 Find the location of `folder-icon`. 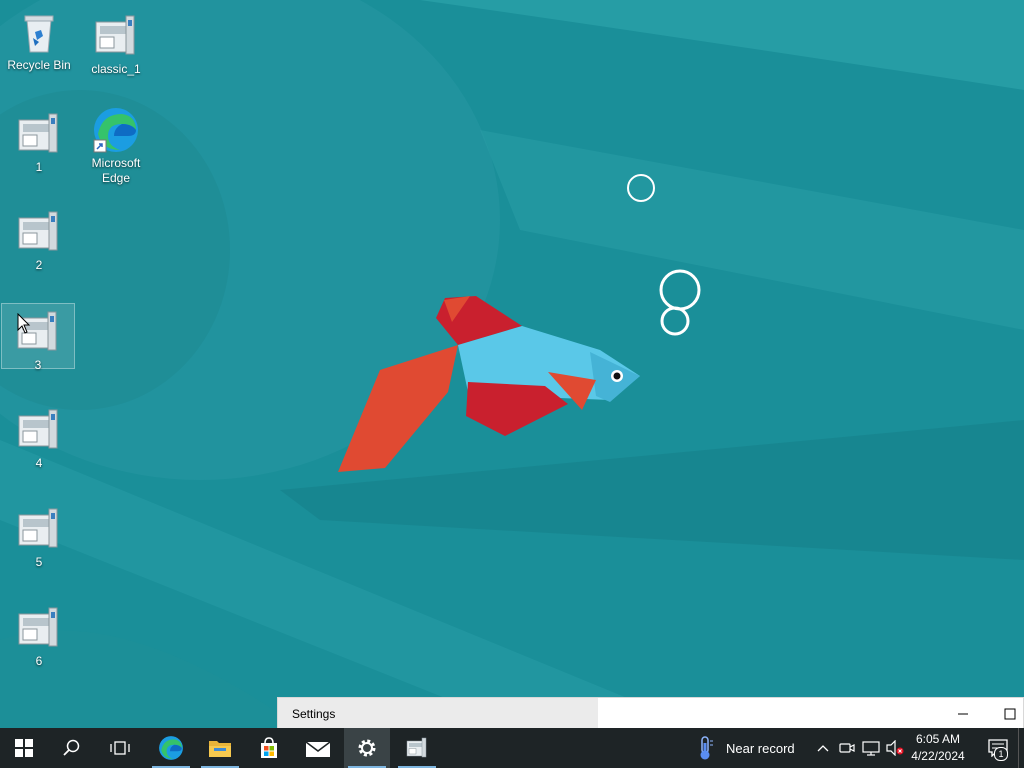

folder-icon is located at coordinates (220, 749).